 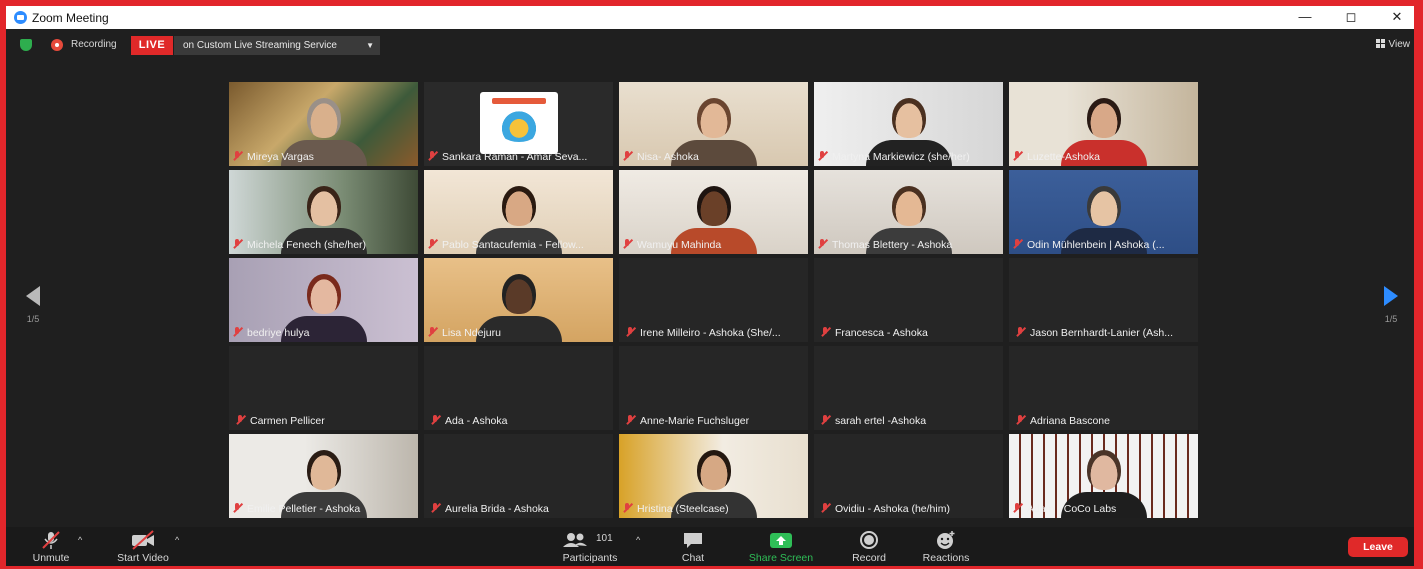 What do you see at coordinates (693, 558) in the screenshot?
I see `chat-label: Chat` at bounding box center [693, 558].